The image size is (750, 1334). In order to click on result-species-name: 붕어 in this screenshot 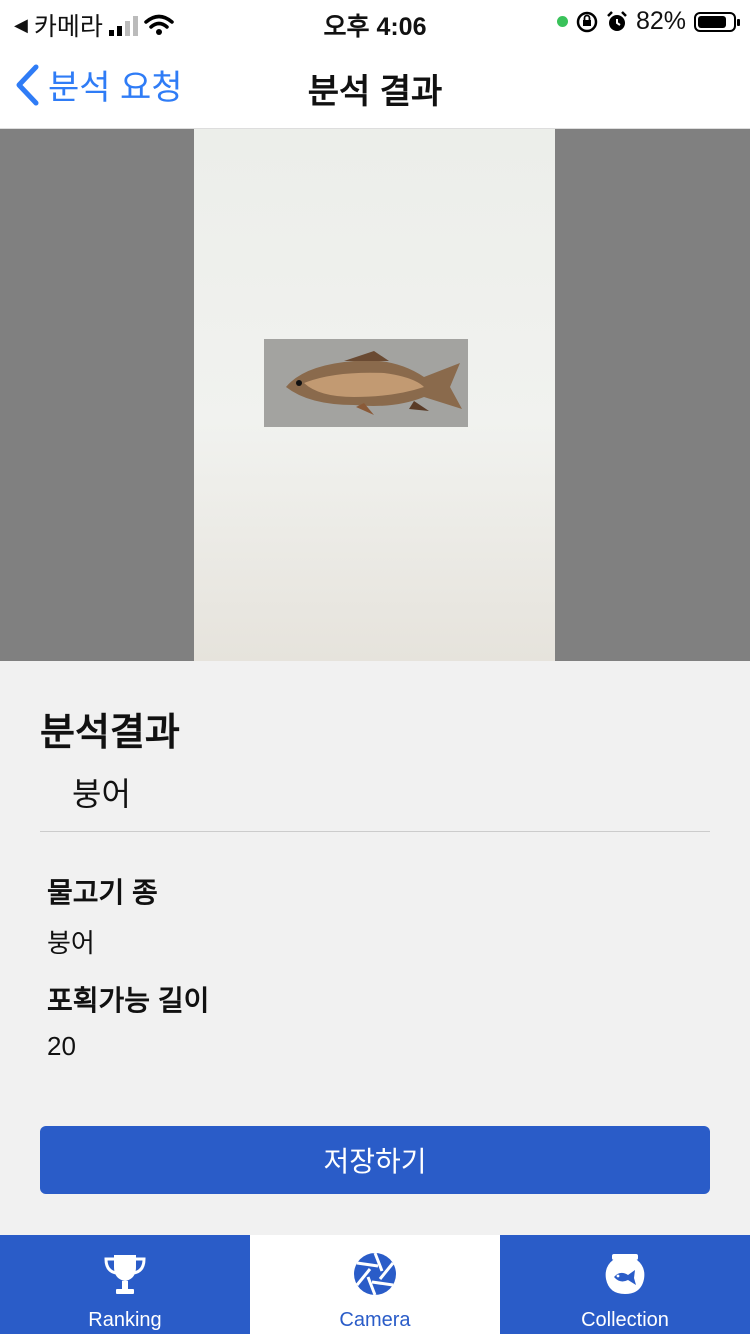, I will do `click(101, 794)`.